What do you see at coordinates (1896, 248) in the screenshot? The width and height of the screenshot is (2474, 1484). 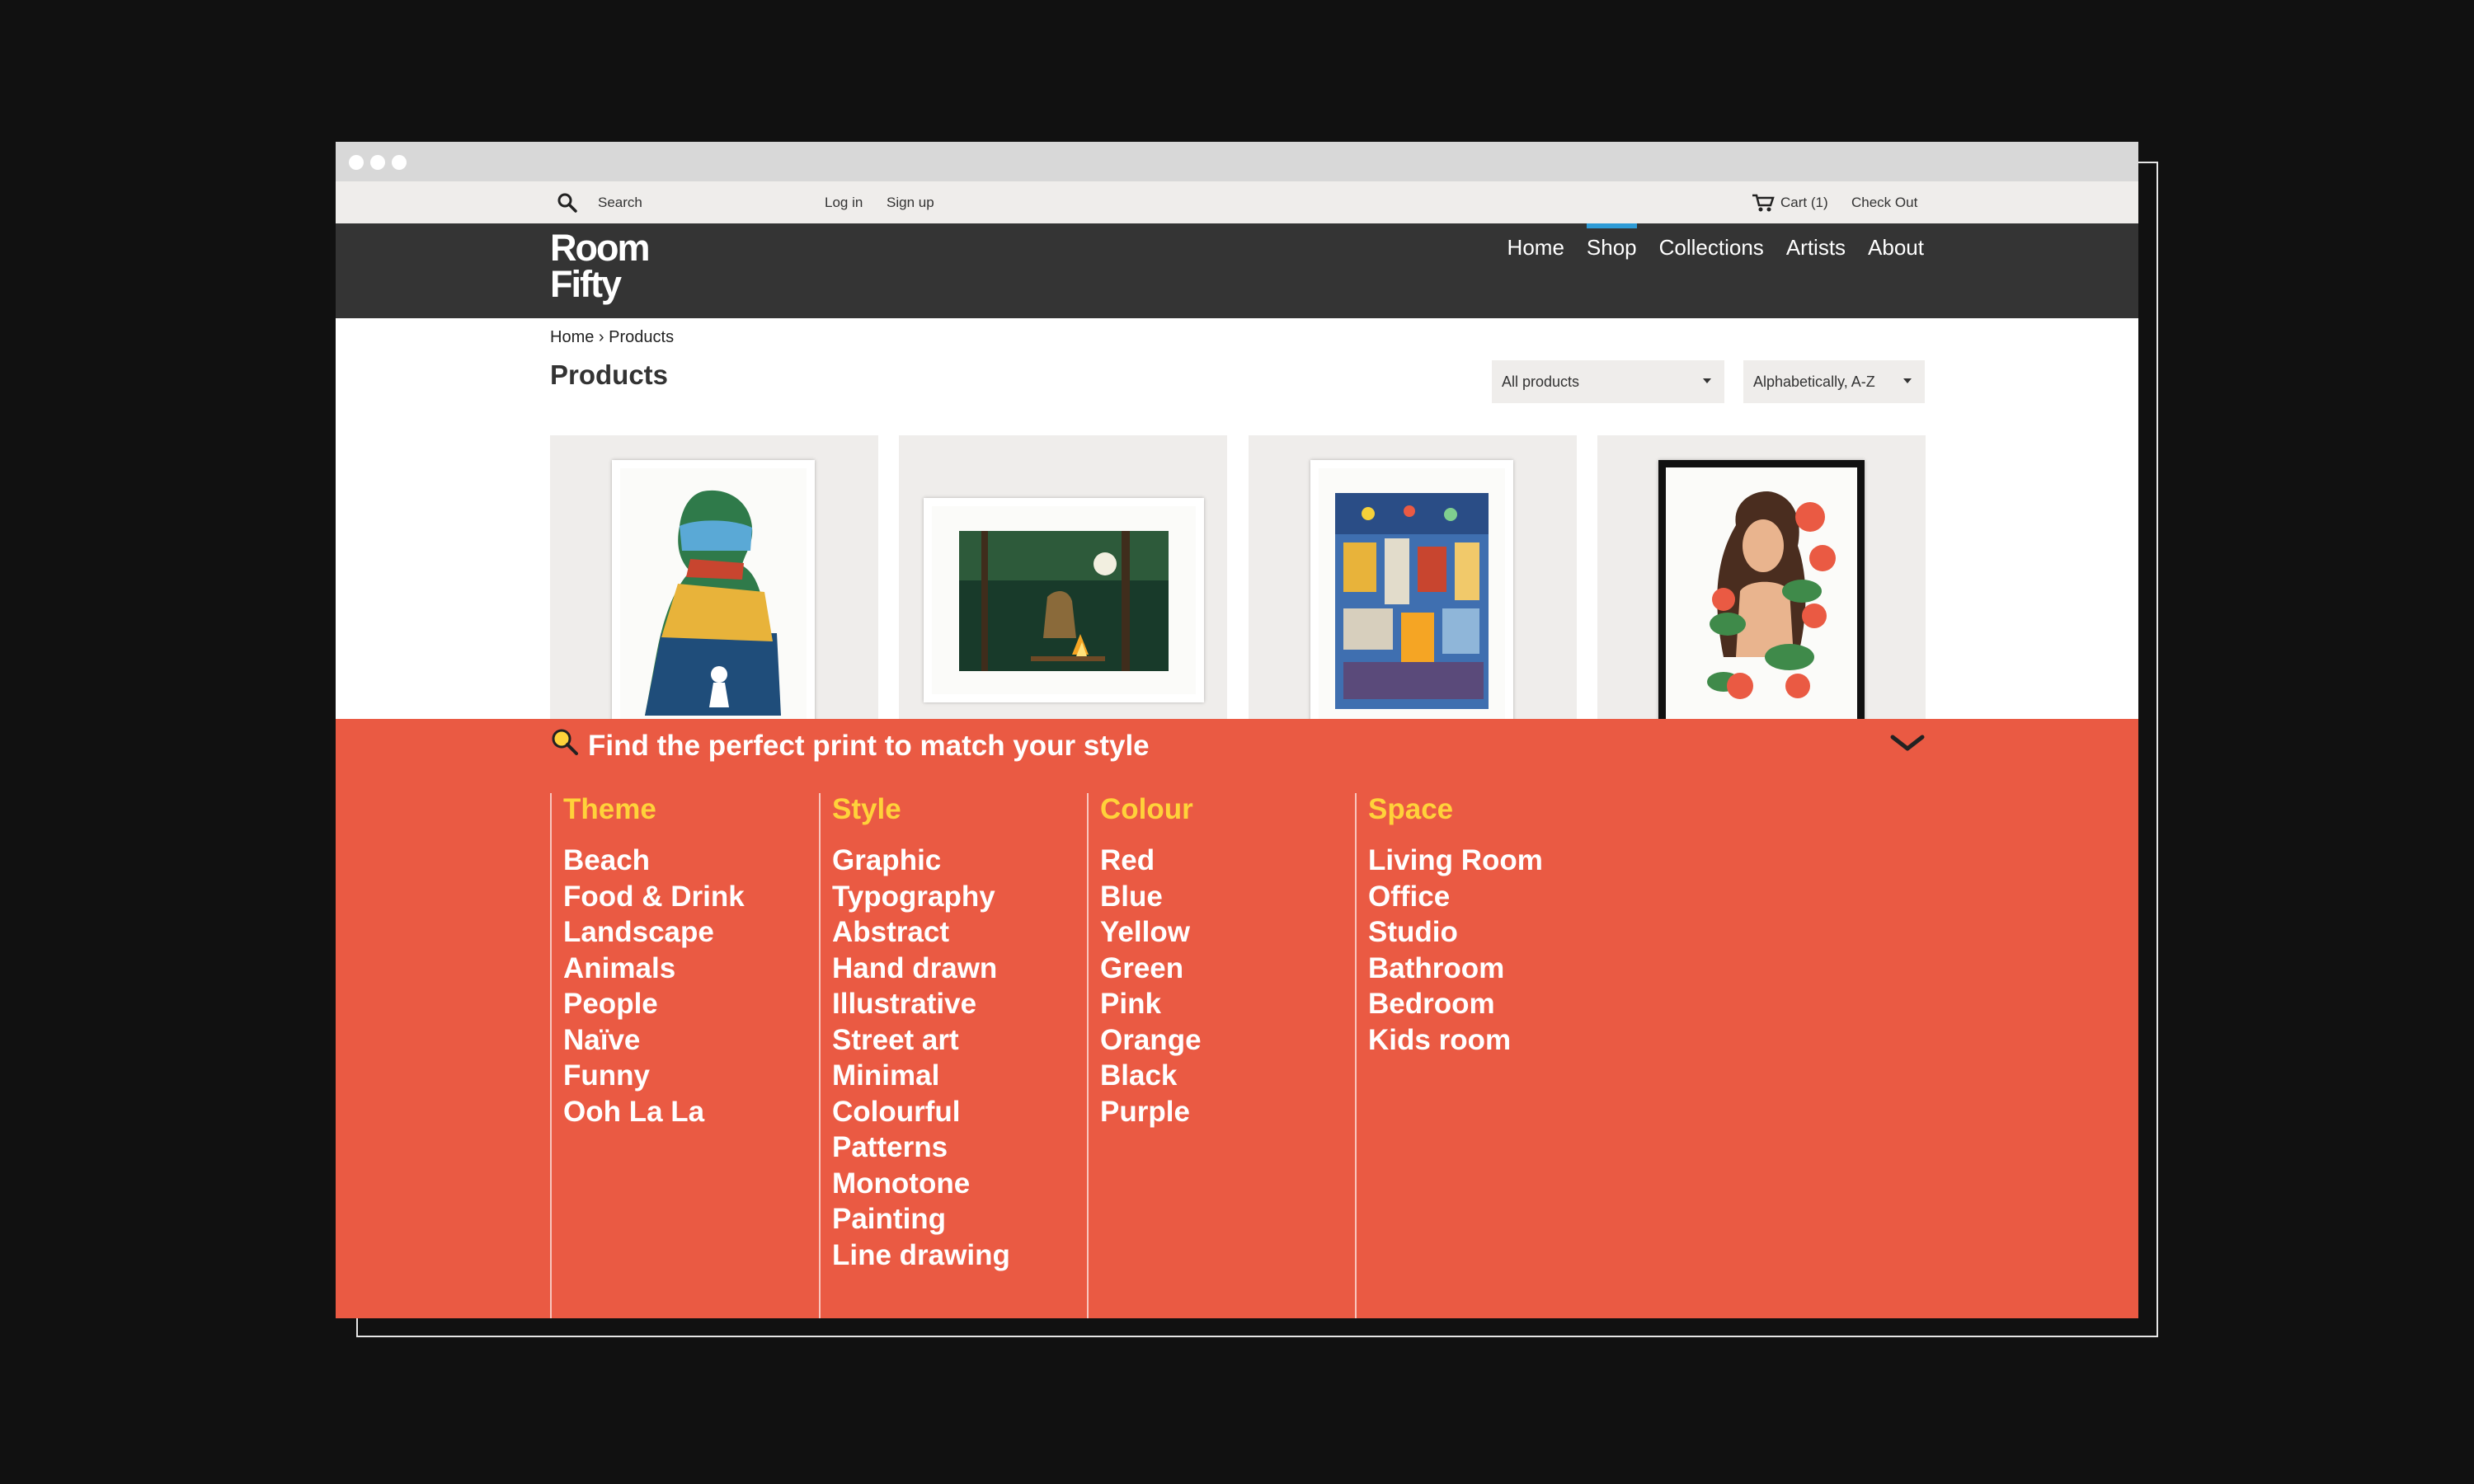 I see `nav-about: About` at bounding box center [1896, 248].